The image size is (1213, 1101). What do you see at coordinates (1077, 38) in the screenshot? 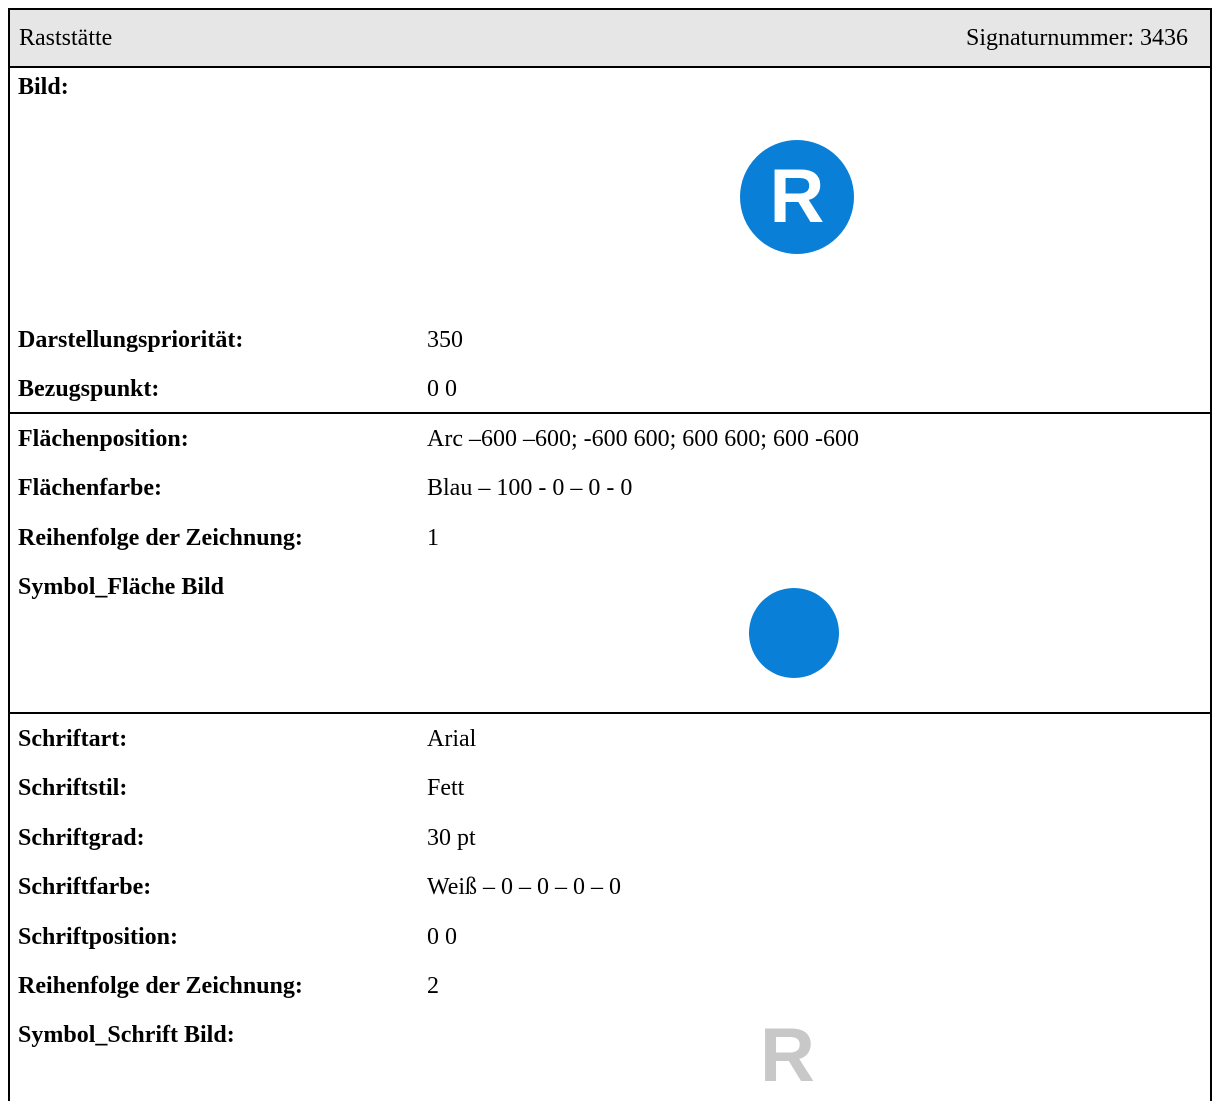
I see `signature-number: Signaturnummer: 3436` at bounding box center [1077, 38].